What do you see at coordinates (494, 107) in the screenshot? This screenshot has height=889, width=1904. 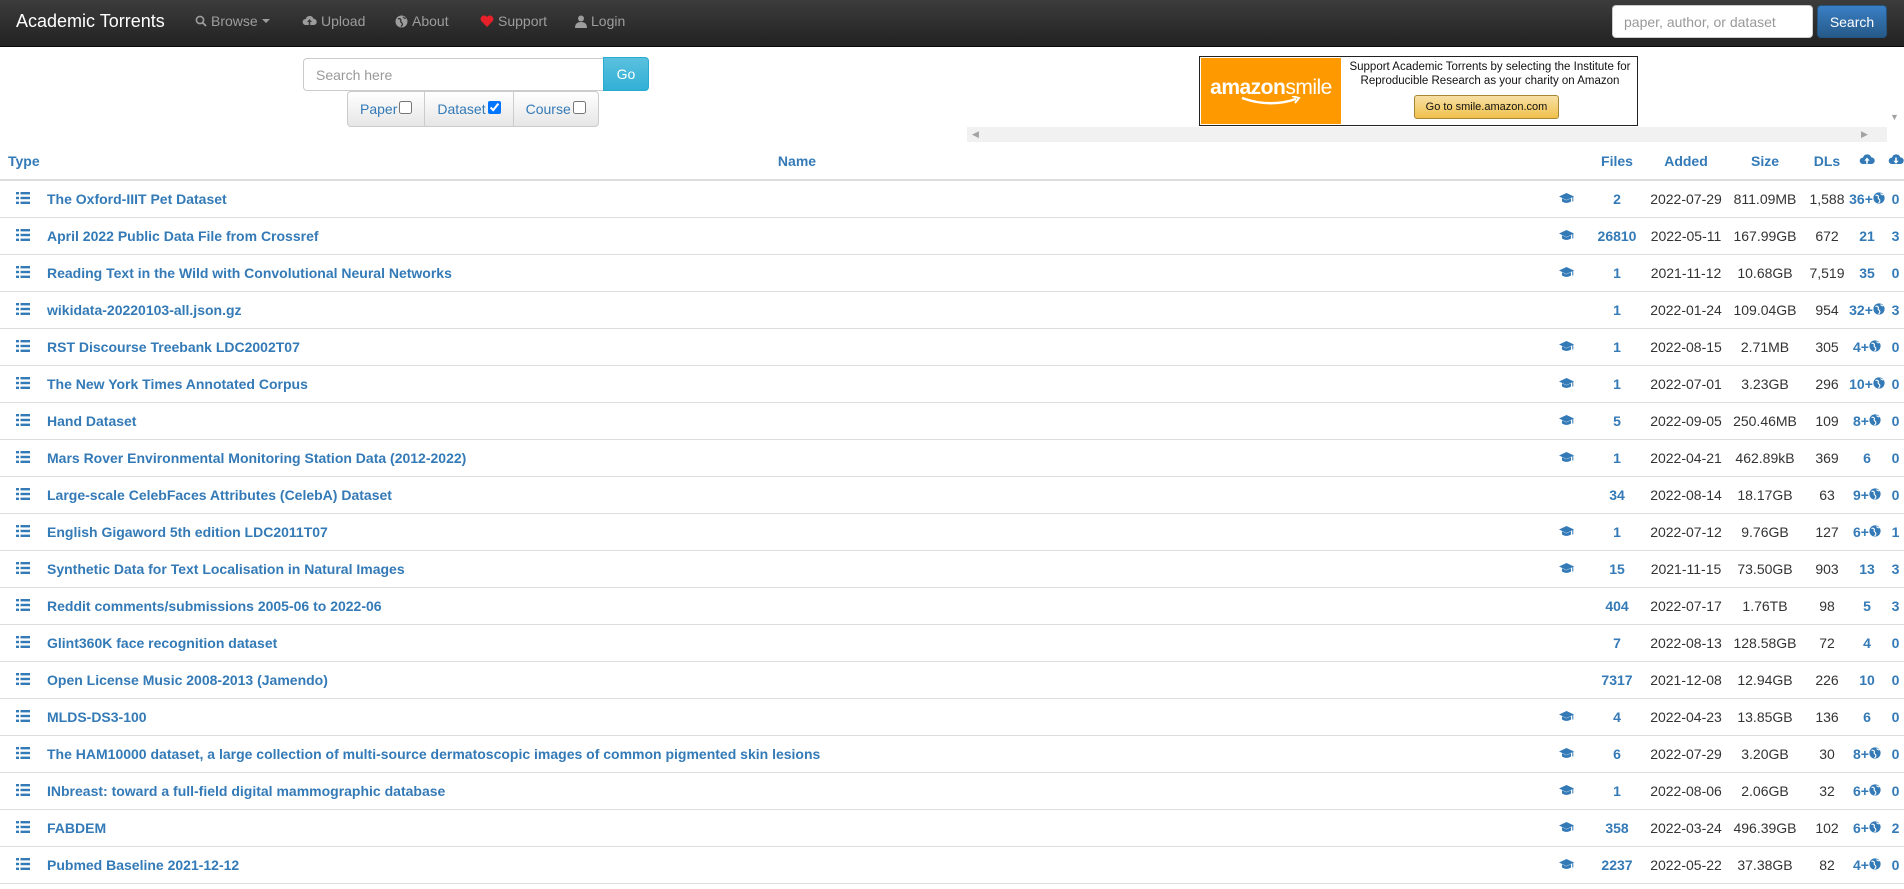 I see `filter-dataset-checkbox` at bounding box center [494, 107].